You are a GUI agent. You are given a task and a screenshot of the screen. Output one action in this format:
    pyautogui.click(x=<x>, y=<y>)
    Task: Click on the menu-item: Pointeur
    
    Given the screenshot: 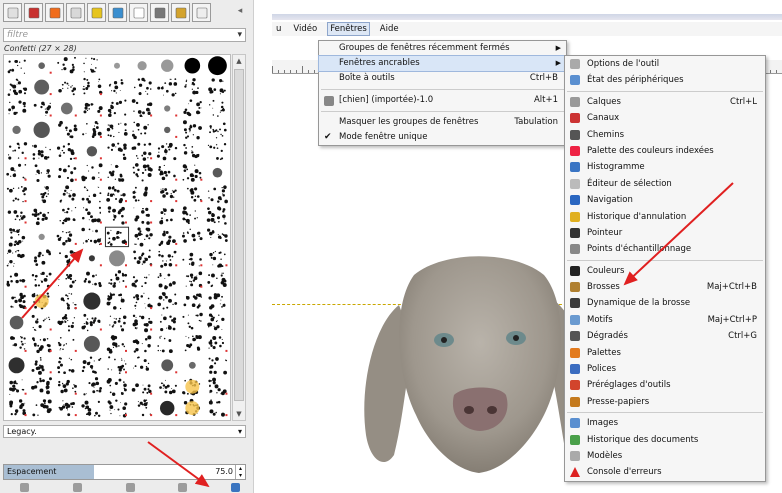 What is the action you would take?
    pyautogui.click(x=665, y=233)
    